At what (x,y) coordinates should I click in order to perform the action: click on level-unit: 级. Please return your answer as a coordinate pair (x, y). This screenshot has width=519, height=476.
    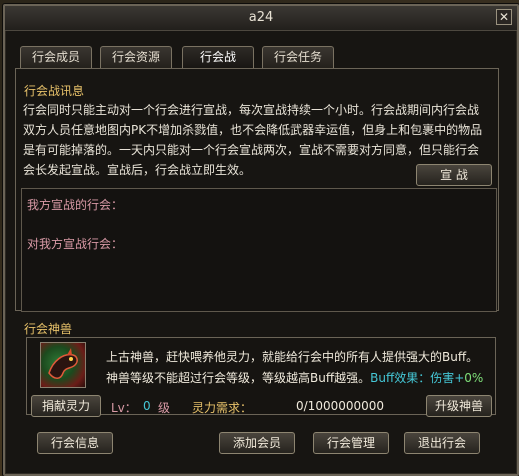
    Looking at the image, I should click on (164, 408).